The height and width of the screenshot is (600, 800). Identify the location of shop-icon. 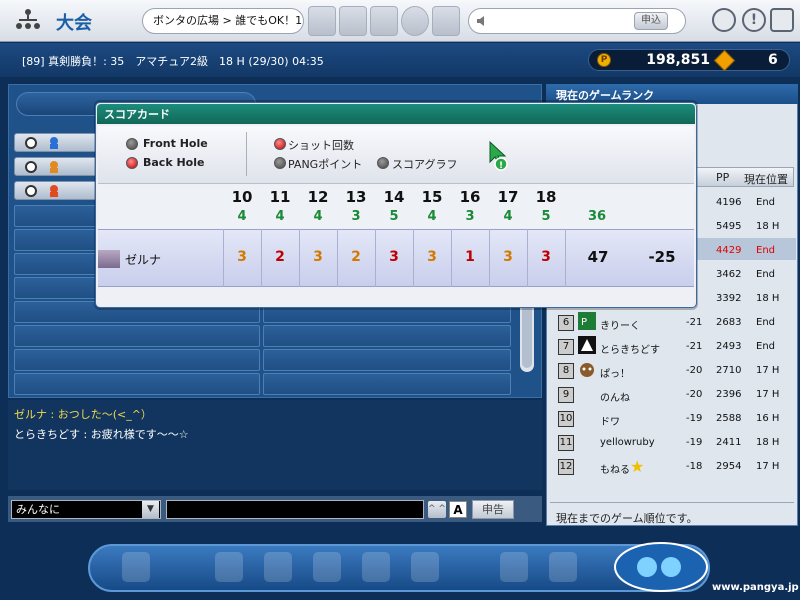
(327, 567).